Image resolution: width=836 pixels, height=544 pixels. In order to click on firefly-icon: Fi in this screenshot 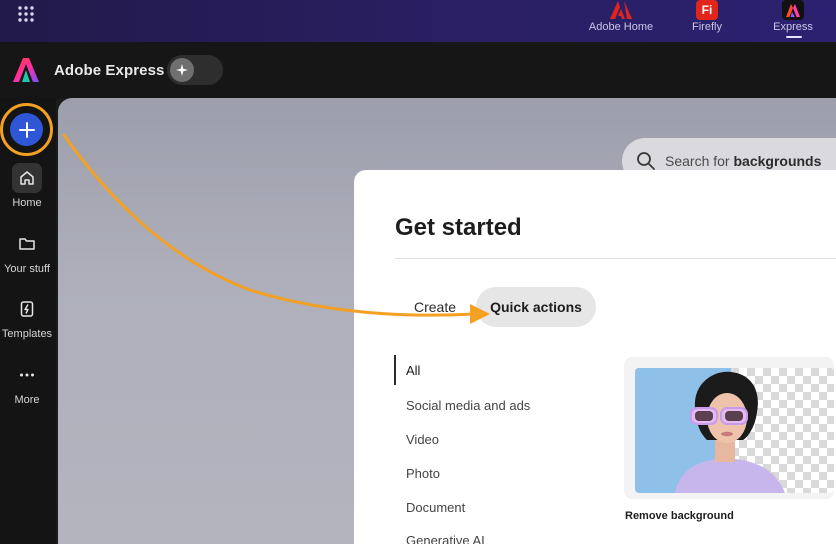, I will do `click(707, 10)`.